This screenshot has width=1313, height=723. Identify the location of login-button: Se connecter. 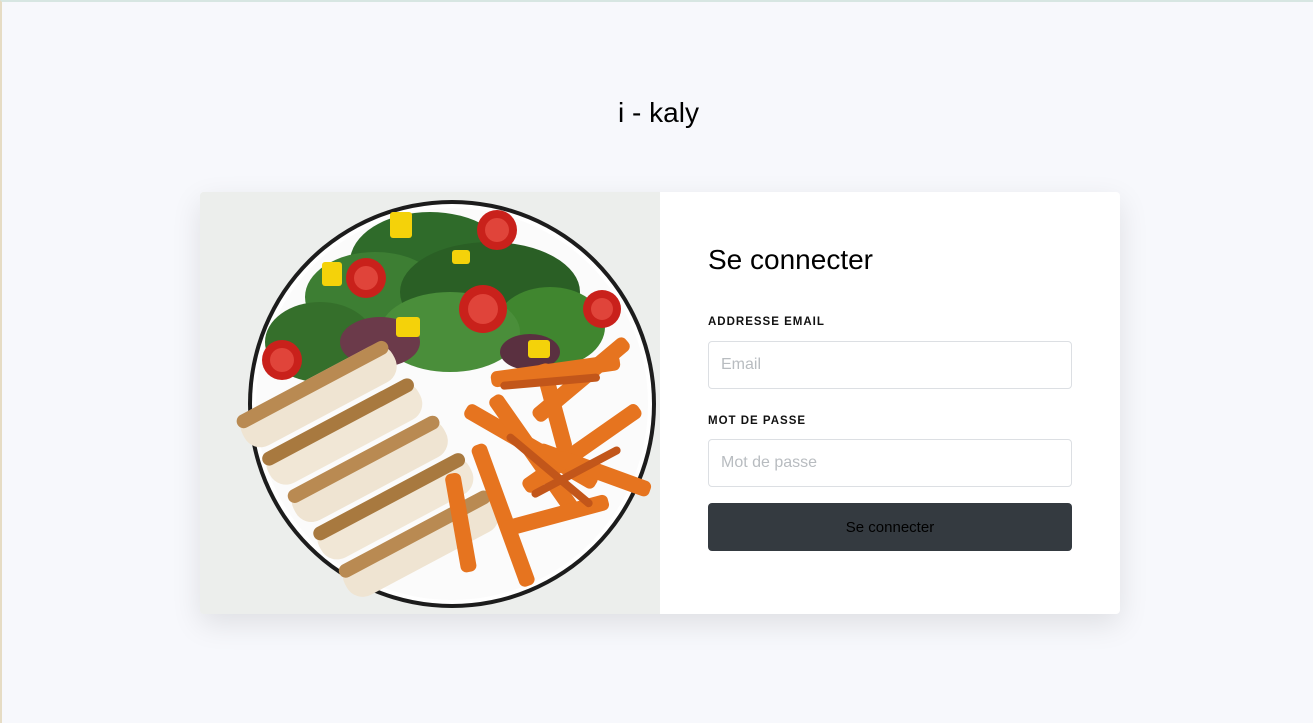
(890, 527).